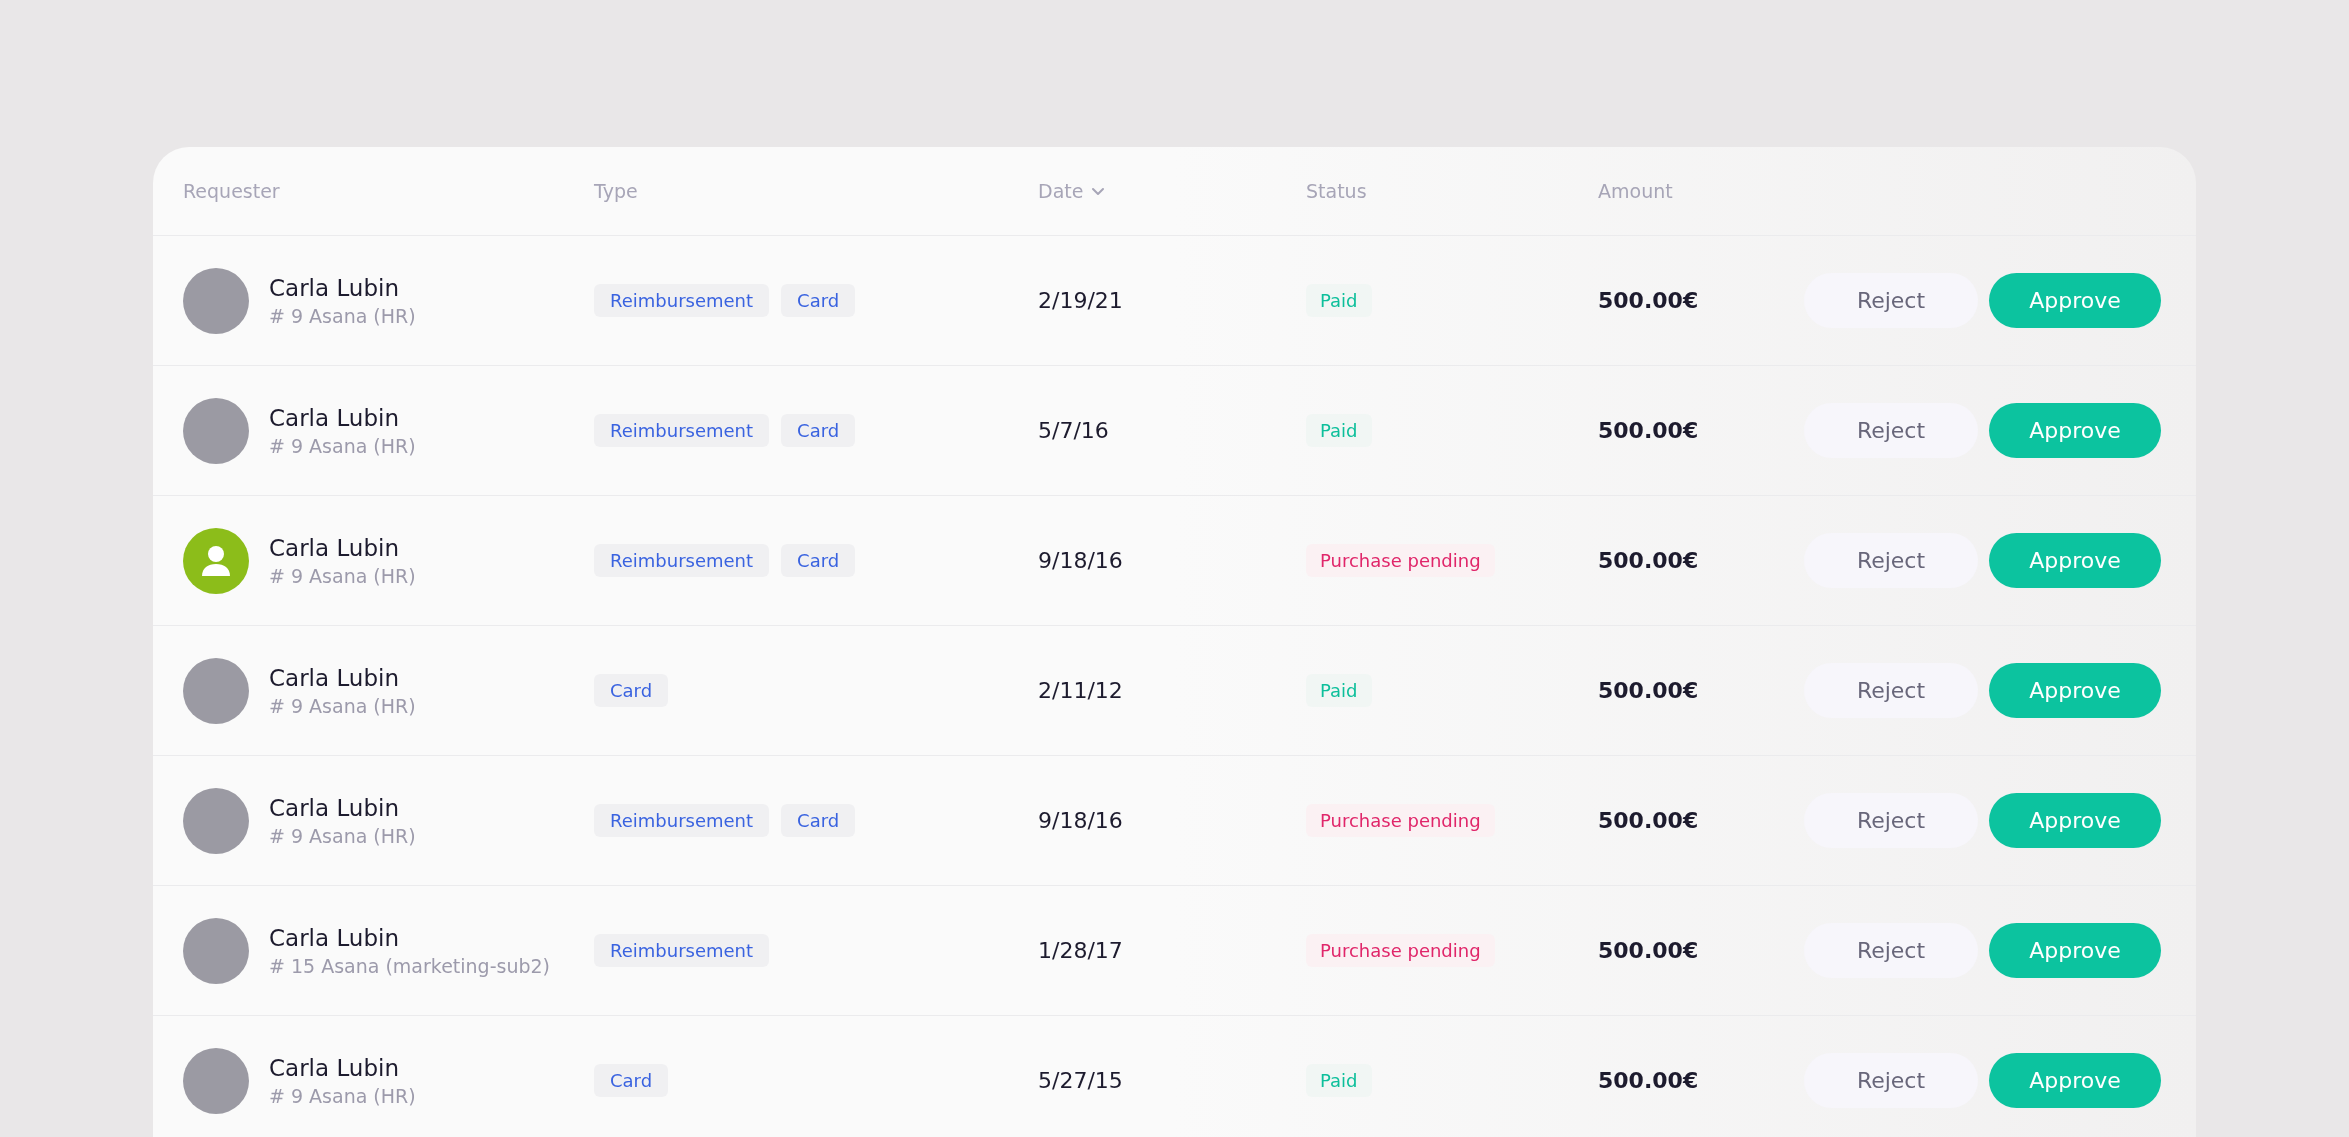 The height and width of the screenshot is (1137, 2349). I want to click on date-text: 1/28/17, so click(1081, 950).